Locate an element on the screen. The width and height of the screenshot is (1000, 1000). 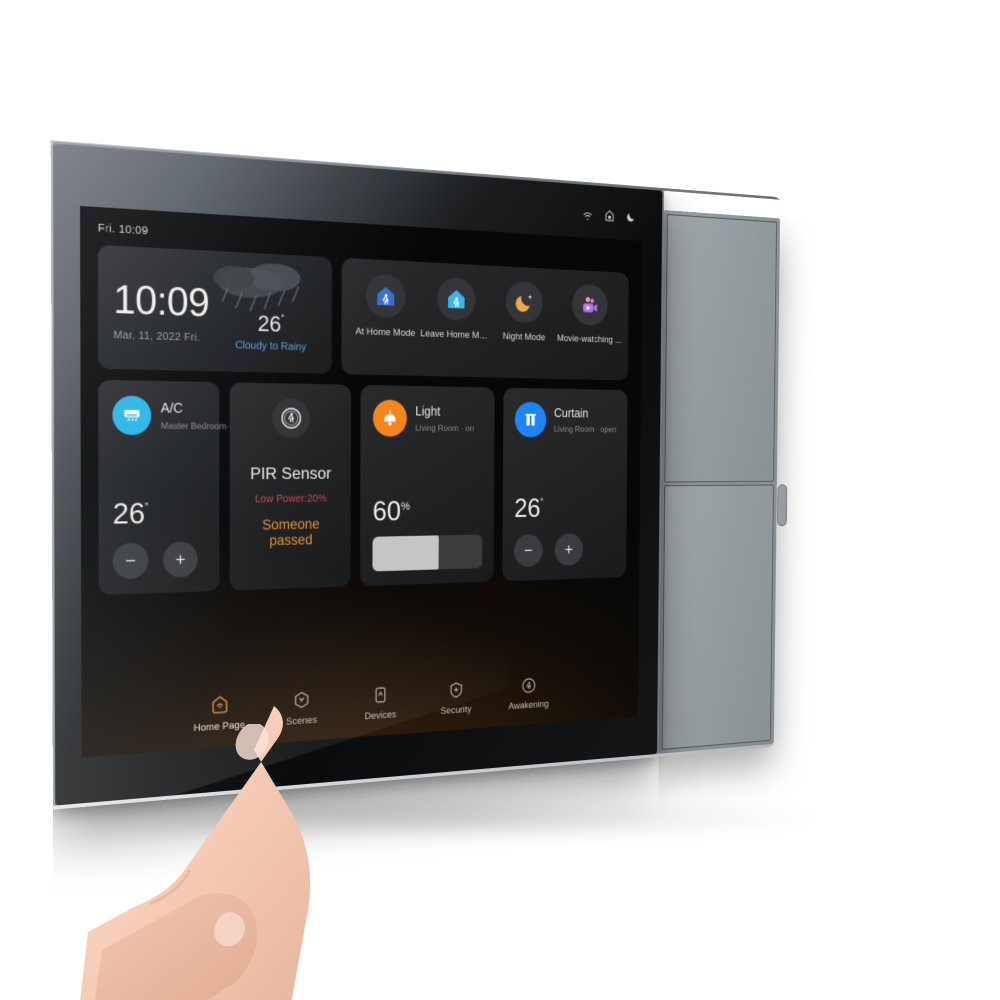
device-card-curtain: Curtain Living Room · open 26˚ − + is located at coordinates (565, 484).